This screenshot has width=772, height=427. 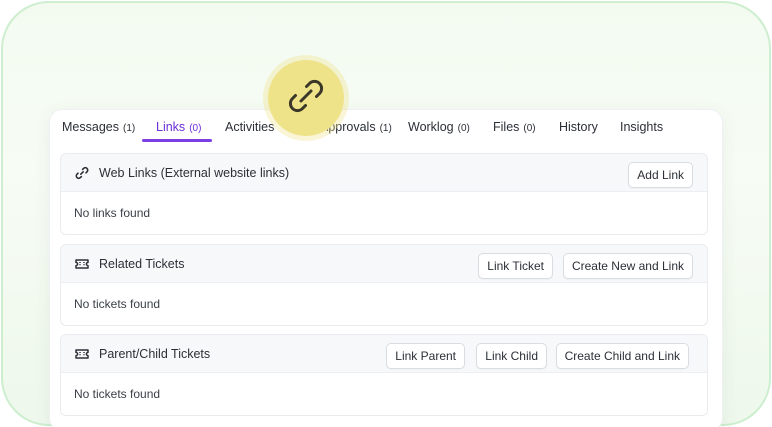 What do you see at coordinates (514, 127) in the screenshot?
I see `tab-files: Files (0)` at bounding box center [514, 127].